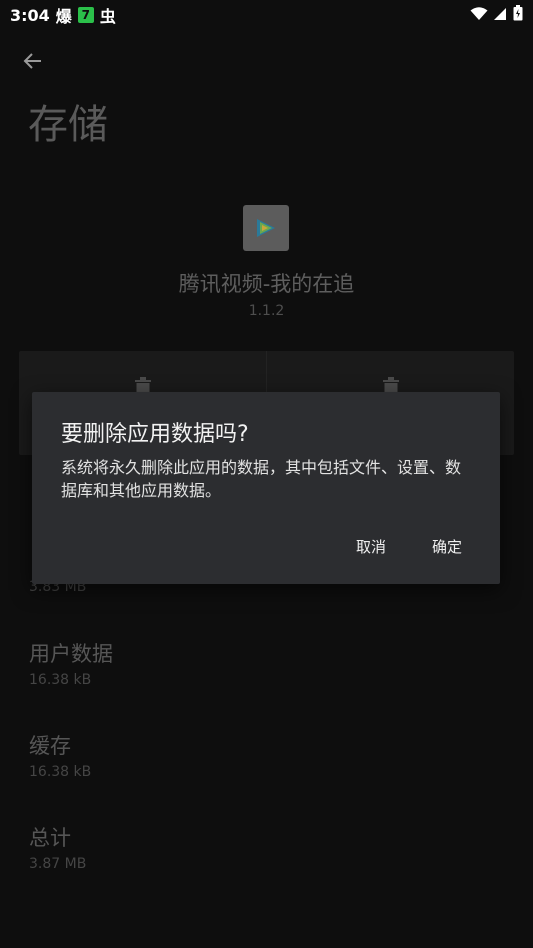  I want to click on confirm-button: 确定, so click(447, 546).